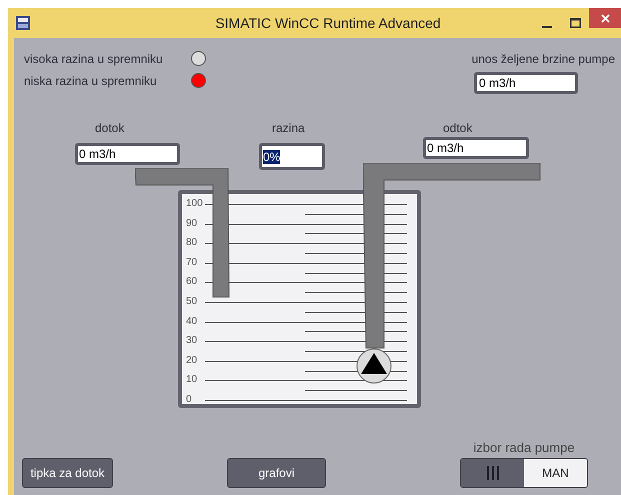 The height and width of the screenshot is (495, 621). Describe the element at coordinates (192, 262) in the screenshot. I see `scale-label: 70` at that location.